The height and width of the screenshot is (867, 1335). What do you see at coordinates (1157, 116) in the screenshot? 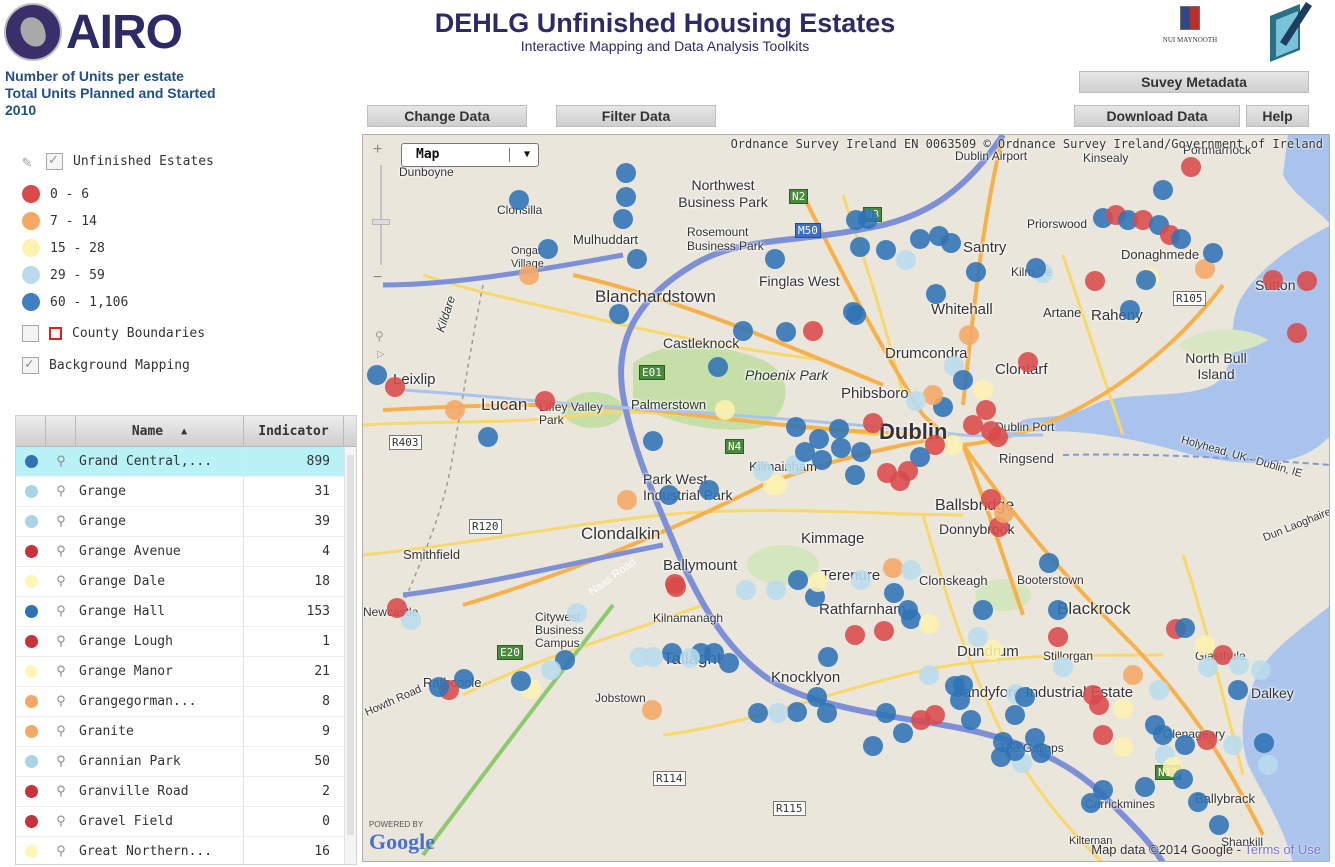
I see `download-data-button: Download Data` at bounding box center [1157, 116].